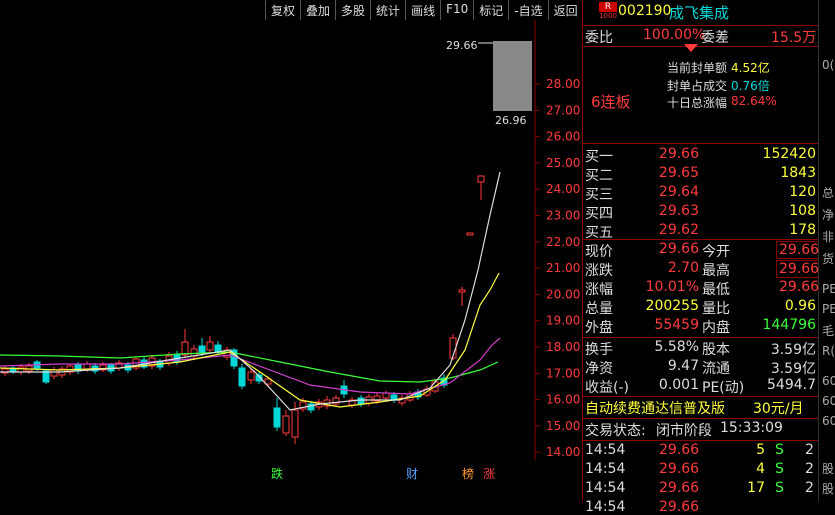 This screenshot has height=515, width=835. What do you see at coordinates (655, 408) in the screenshot?
I see `promo-link: 自动续费通达信普及版` at bounding box center [655, 408].